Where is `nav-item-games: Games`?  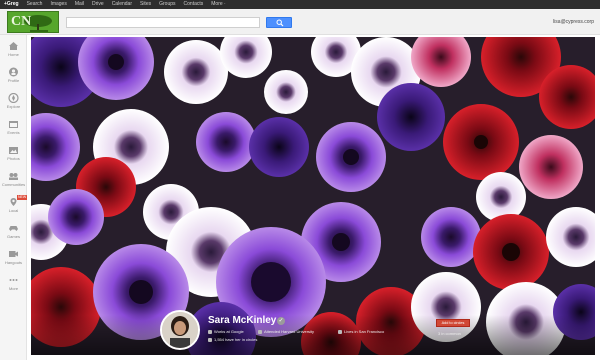
nav-item-games: Games is located at coordinates (13, 232).